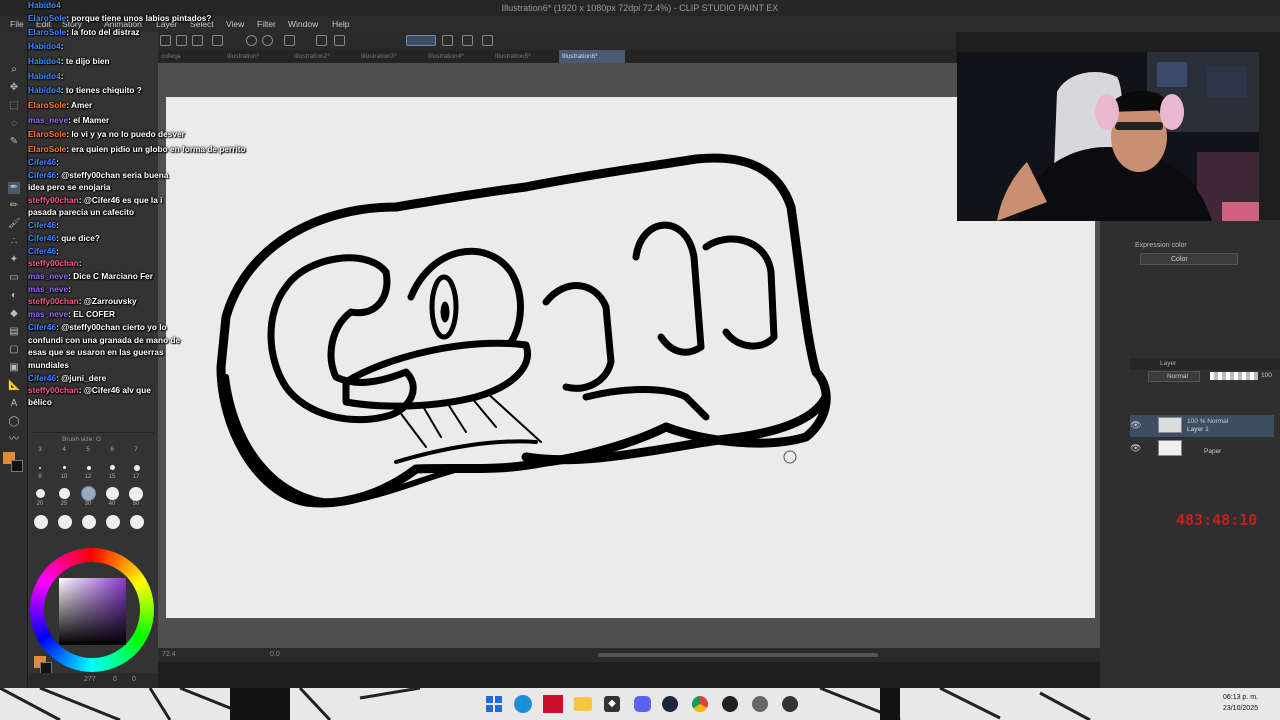 The image size is (1280, 720). What do you see at coordinates (523, 704) in the screenshot?
I see `edge-icon` at bounding box center [523, 704].